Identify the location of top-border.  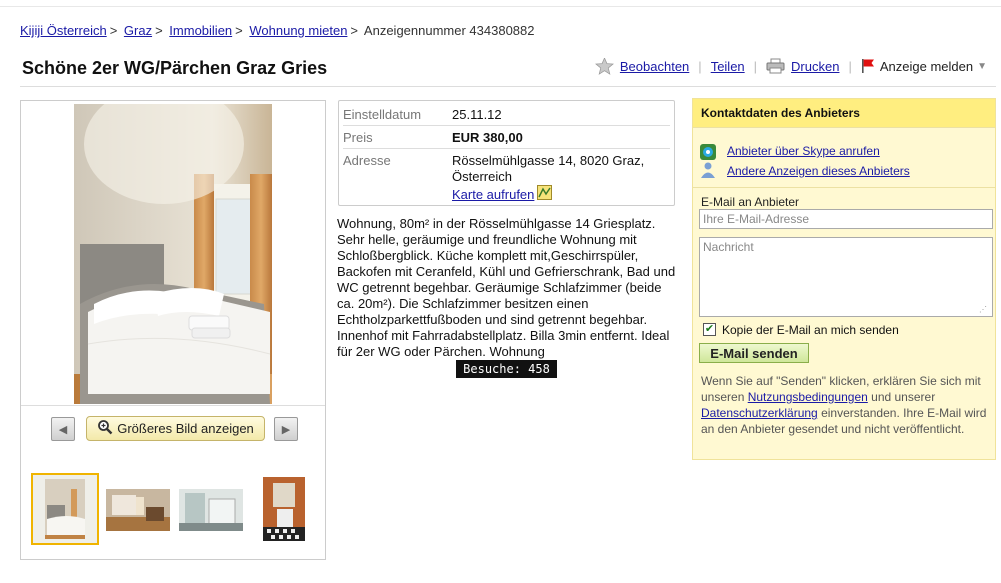
(500, 6).